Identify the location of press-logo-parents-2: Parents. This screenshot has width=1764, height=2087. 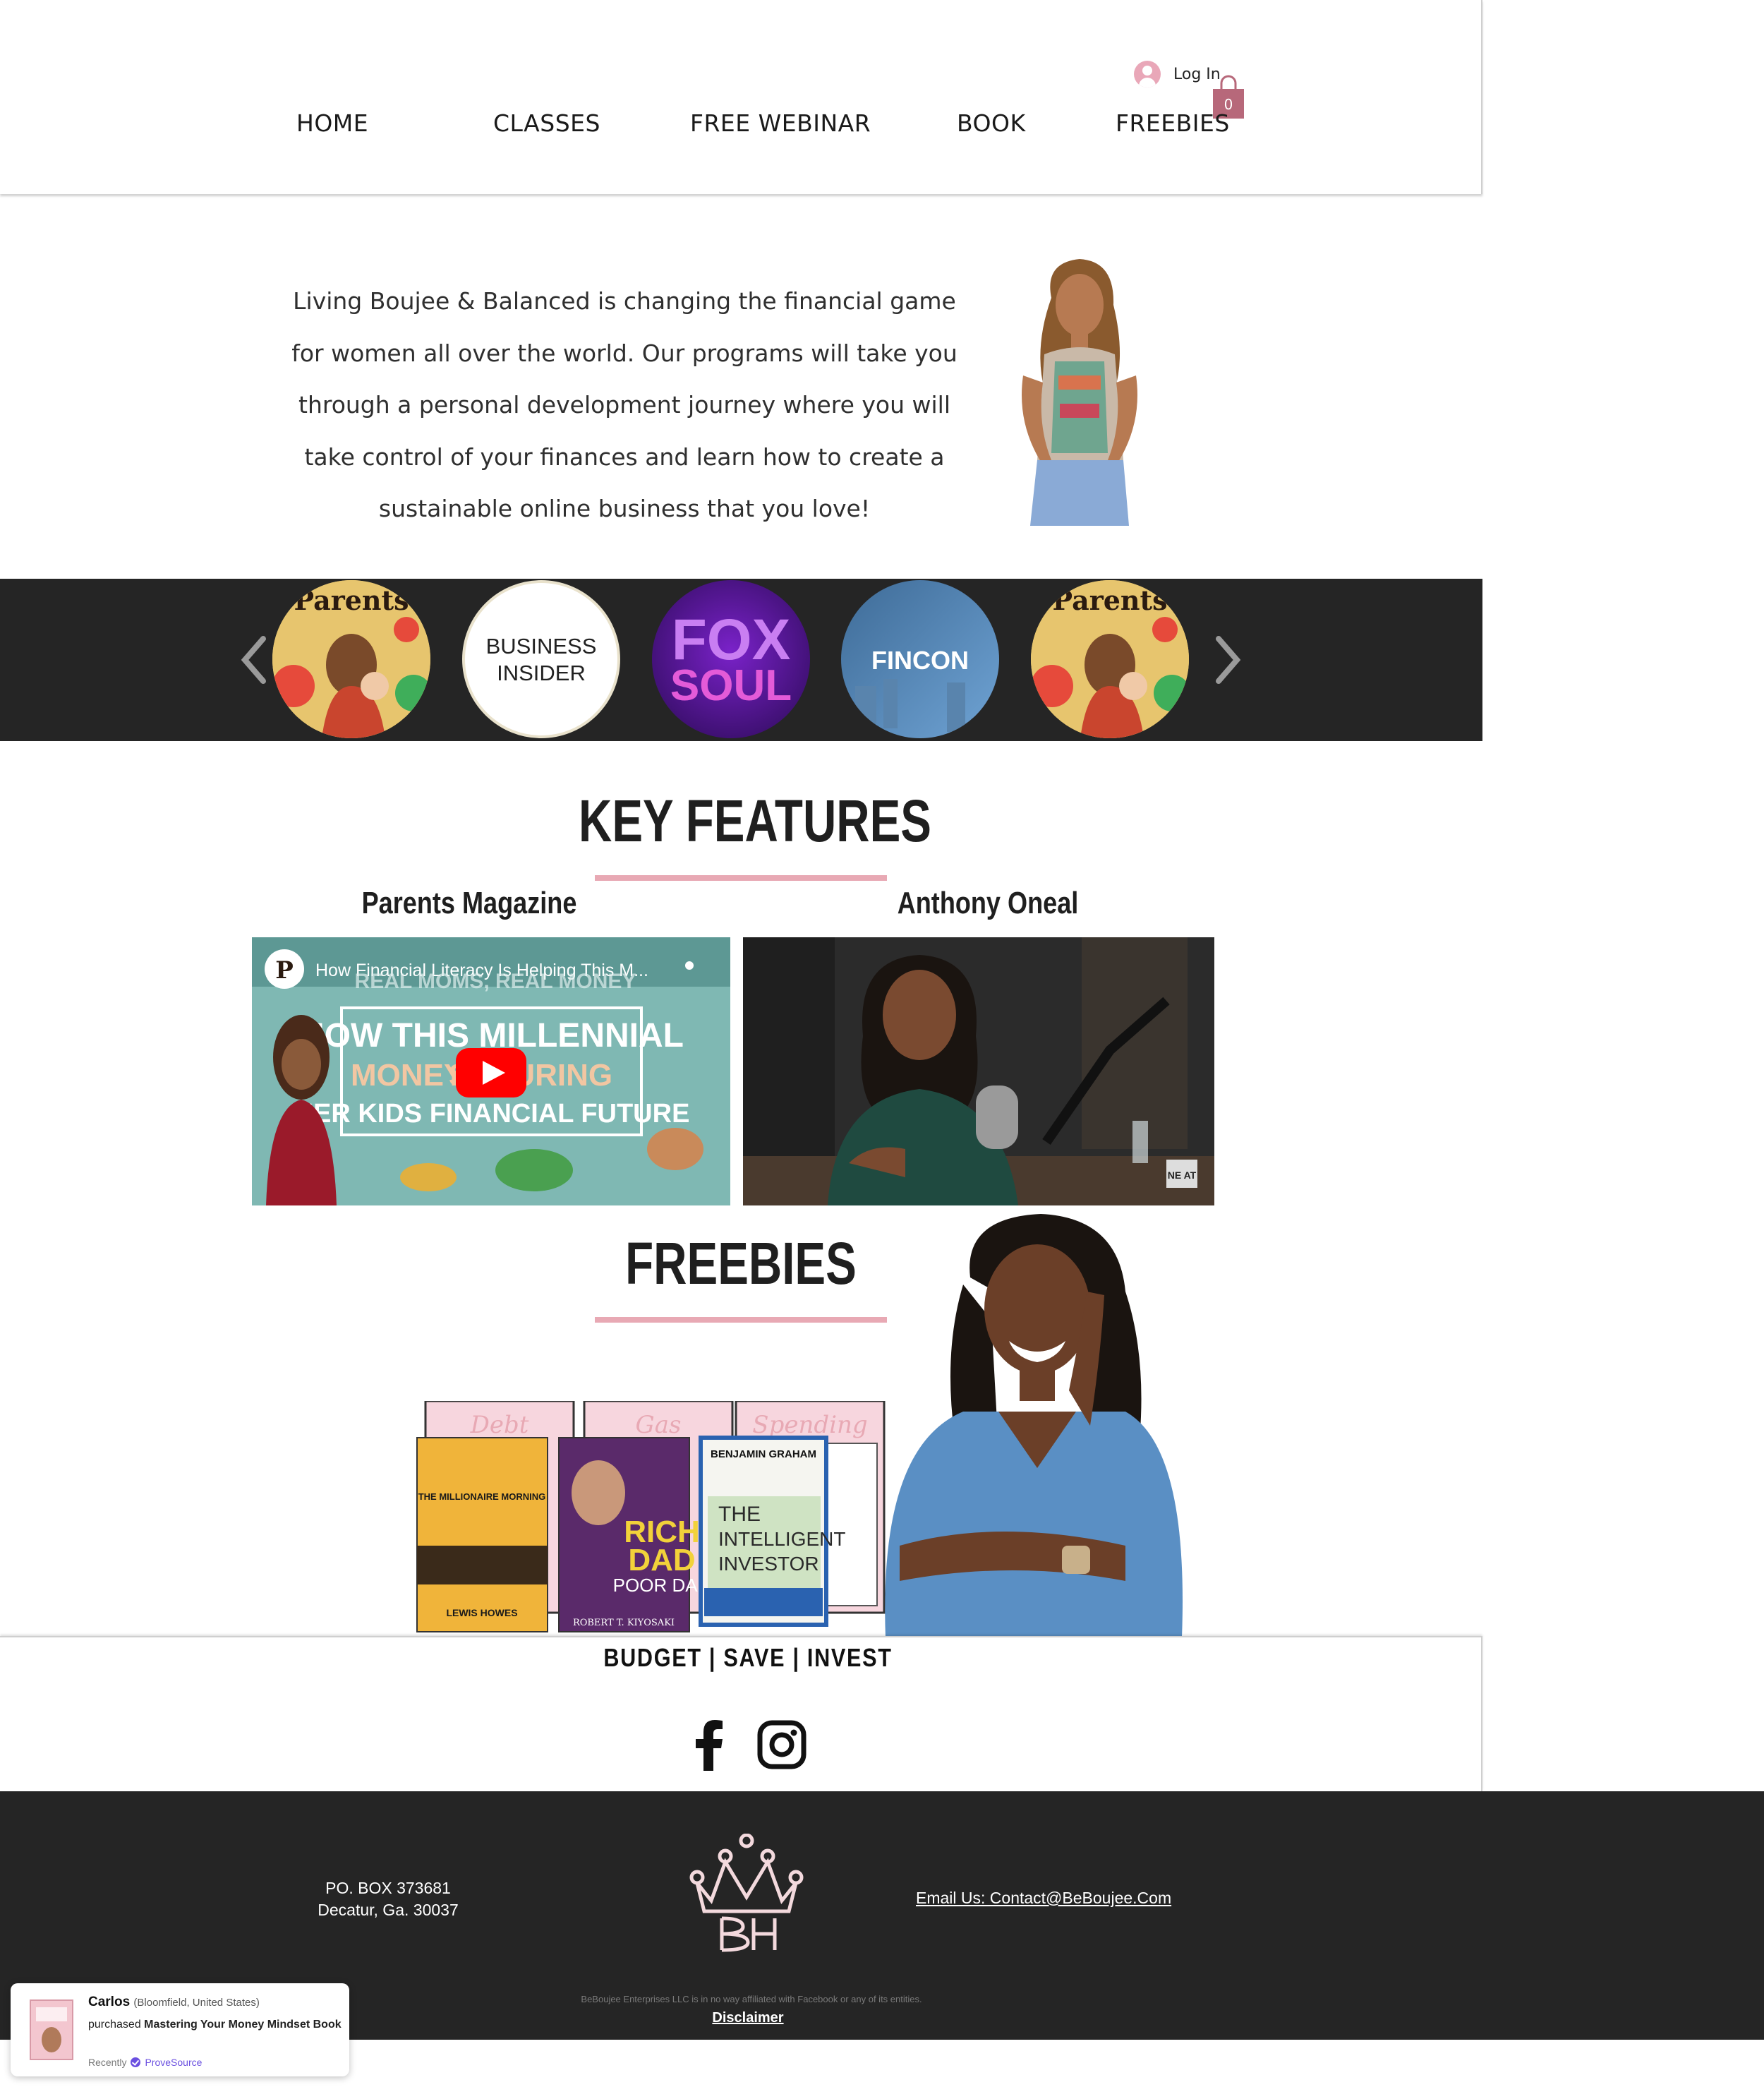
(1110, 659).